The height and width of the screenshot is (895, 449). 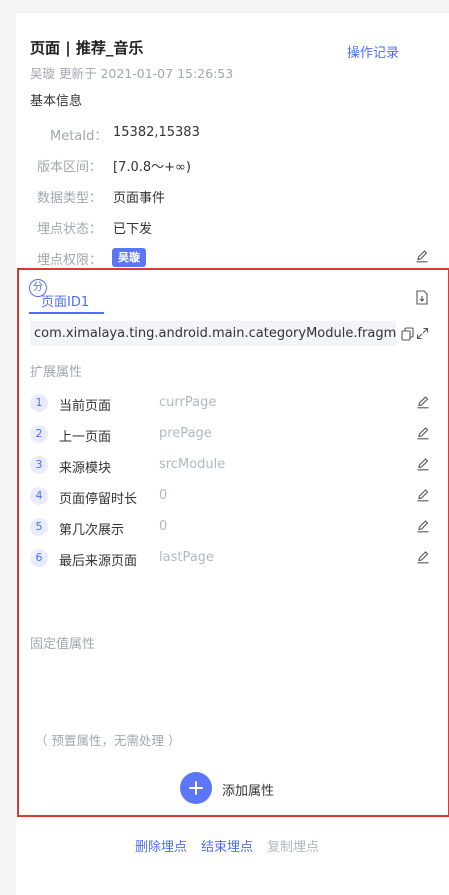 What do you see at coordinates (186, 557) in the screenshot?
I see `property-key: lastPage` at bounding box center [186, 557].